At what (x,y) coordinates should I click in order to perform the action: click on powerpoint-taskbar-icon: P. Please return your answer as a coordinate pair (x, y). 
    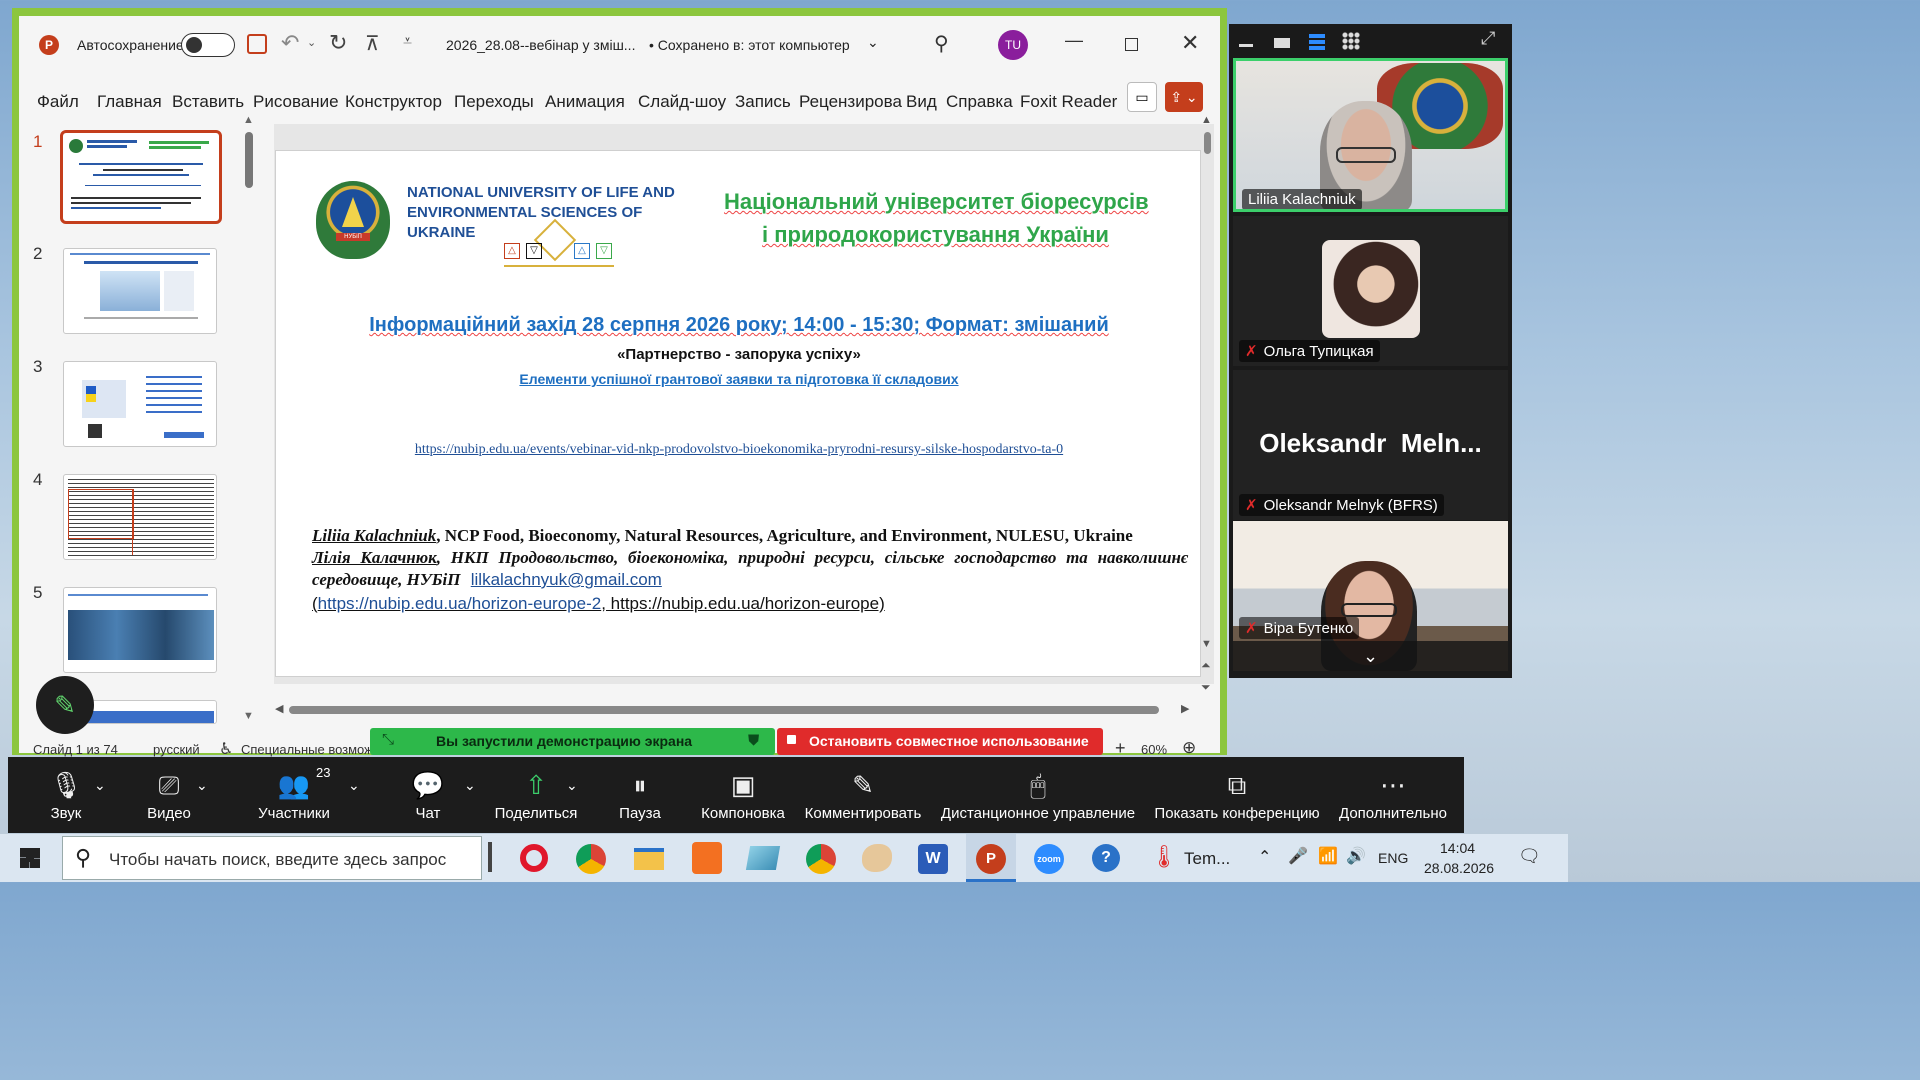
    Looking at the image, I should click on (991, 858).